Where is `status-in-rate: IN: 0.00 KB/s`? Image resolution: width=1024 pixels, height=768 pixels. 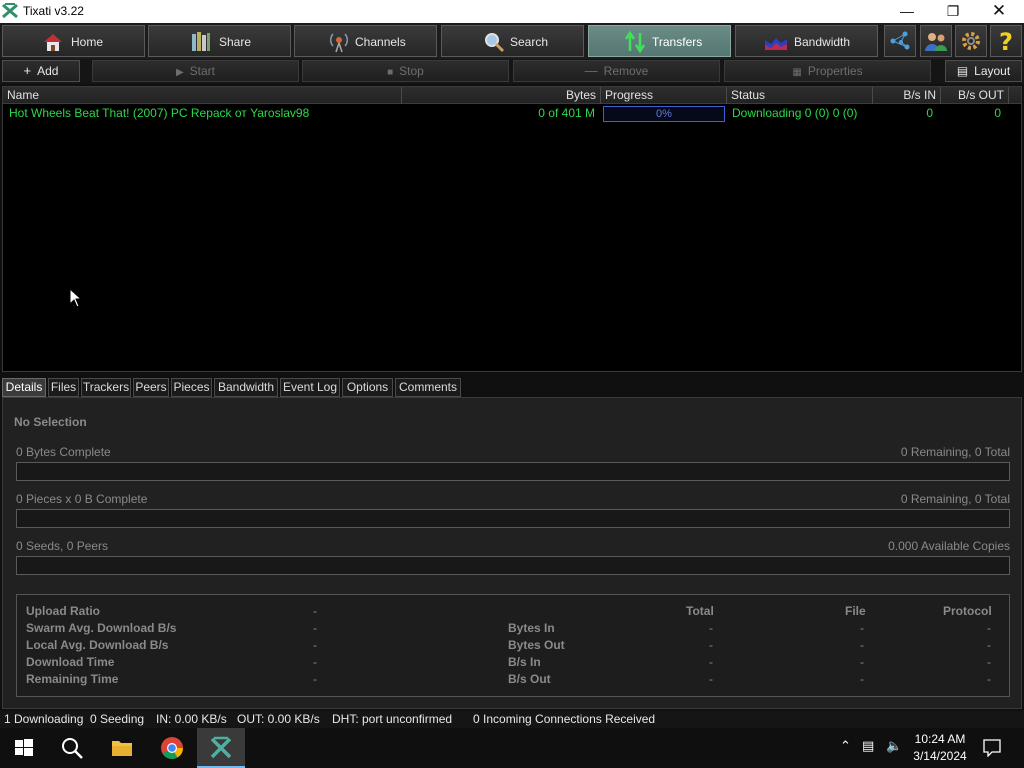 status-in-rate: IN: 0.00 KB/s is located at coordinates (191, 719).